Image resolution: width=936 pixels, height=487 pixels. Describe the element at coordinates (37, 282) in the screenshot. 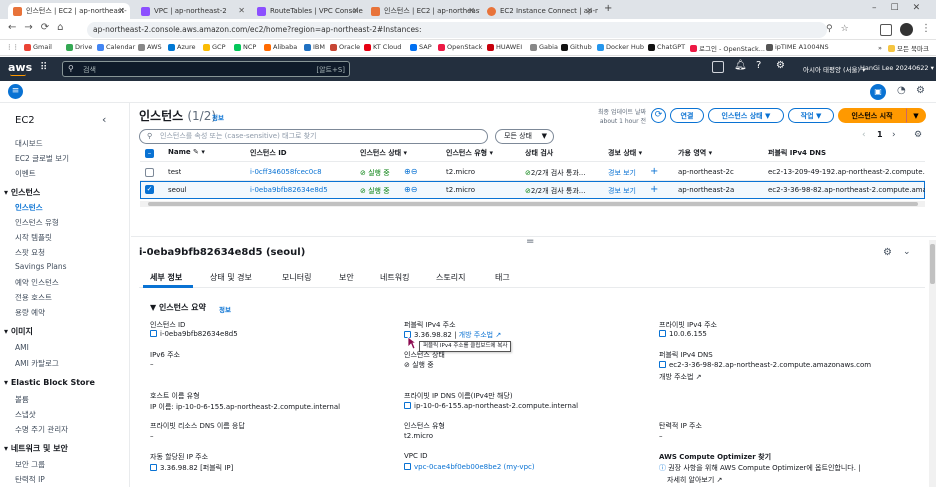

I see `sidebar-item-reserved: 예약 인스턴스` at that location.